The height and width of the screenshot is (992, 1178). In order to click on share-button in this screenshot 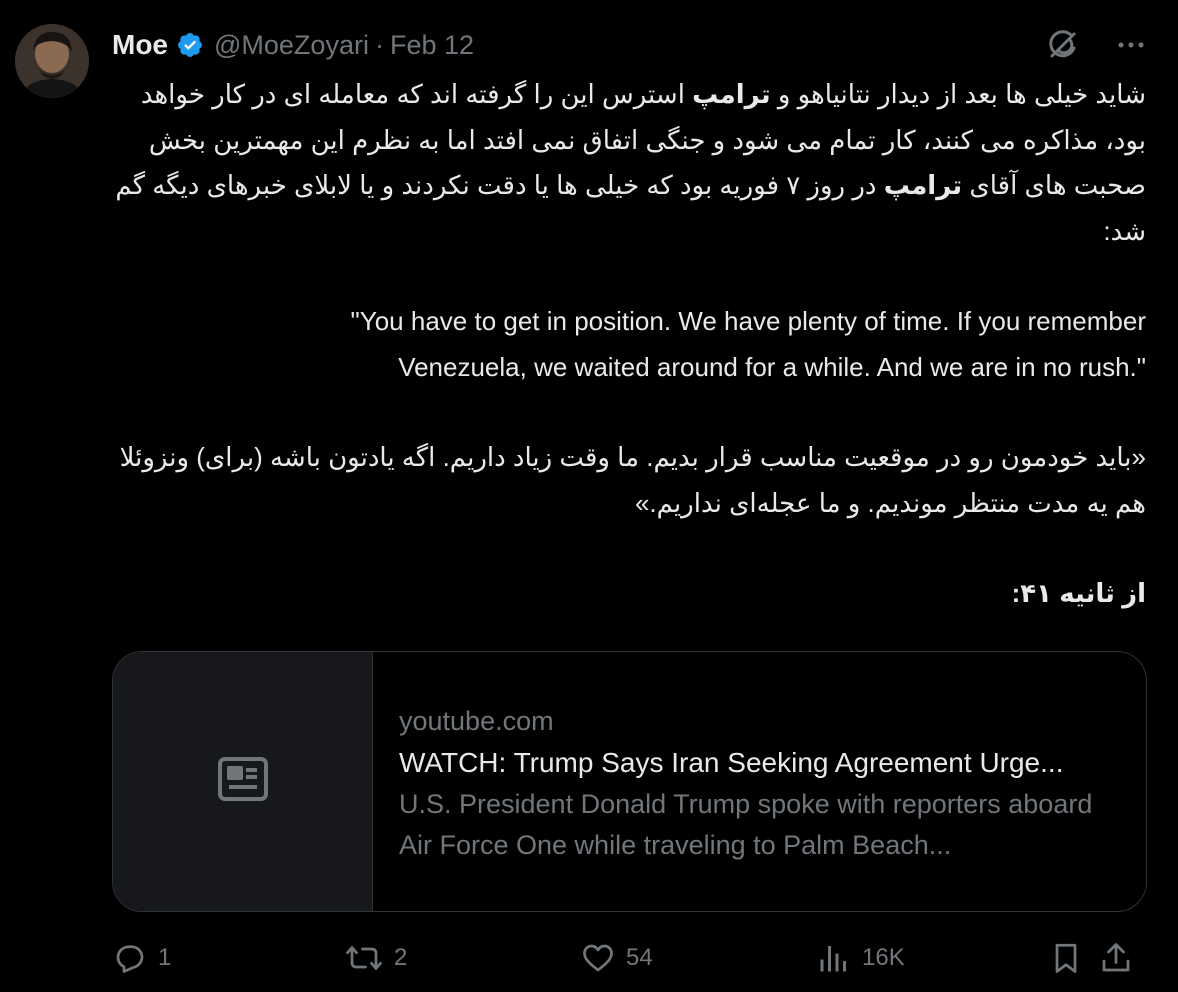, I will do `click(1116, 958)`.